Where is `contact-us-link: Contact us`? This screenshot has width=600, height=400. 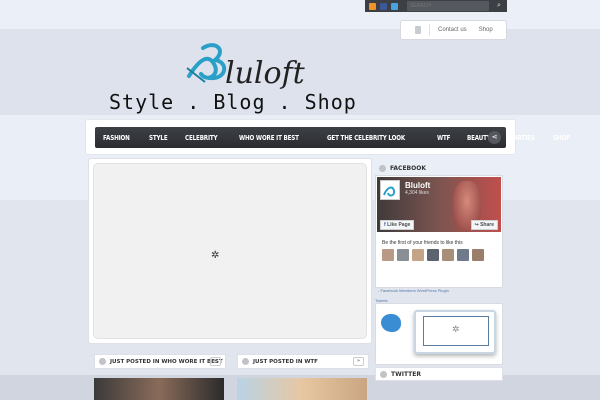 contact-us-link: Contact us is located at coordinates (452, 30).